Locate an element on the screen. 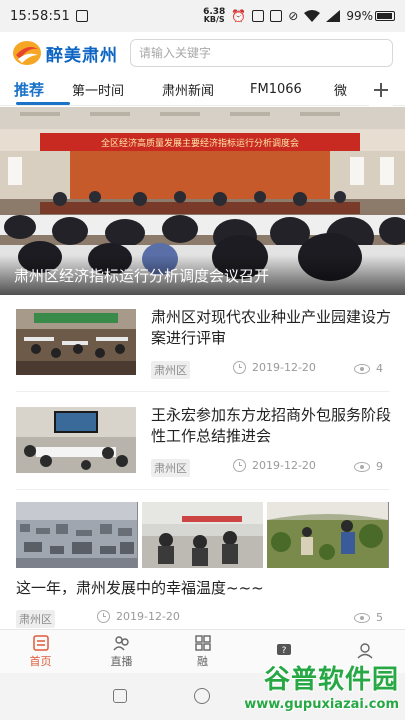 Image resolution: width=405 pixels, height=720 pixels. tab-first-time: 第一时间 is located at coordinates (117, 90).